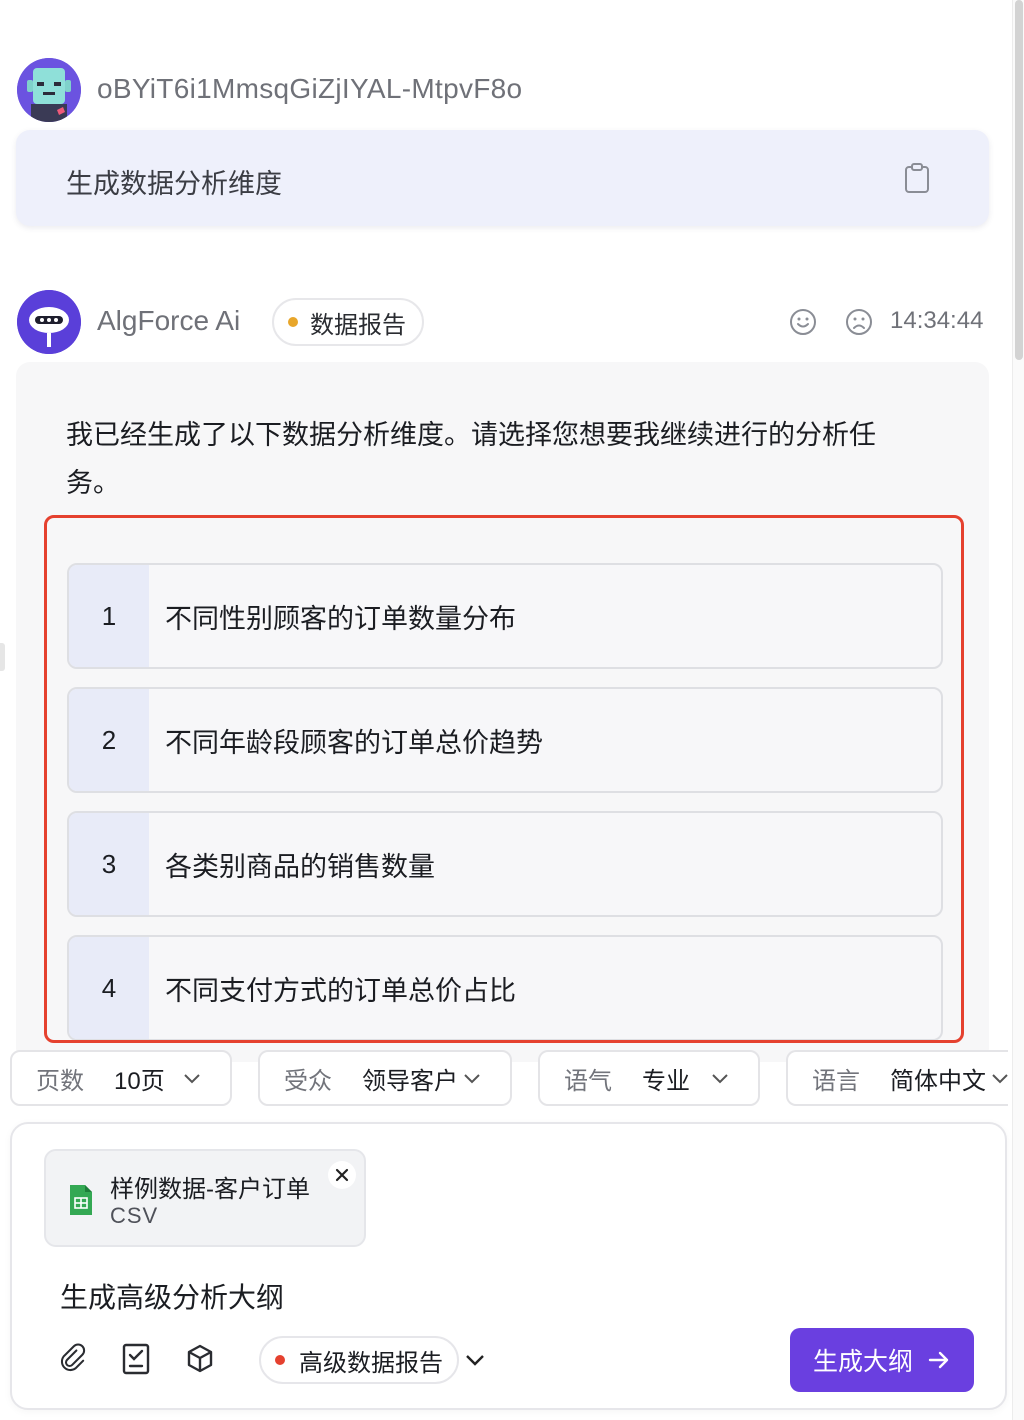 This screenshot has width=1024, height=1420. Describe the element at coordinates (1019, 180) in the screenshot. I see `scrollbar-thumb` at that location.